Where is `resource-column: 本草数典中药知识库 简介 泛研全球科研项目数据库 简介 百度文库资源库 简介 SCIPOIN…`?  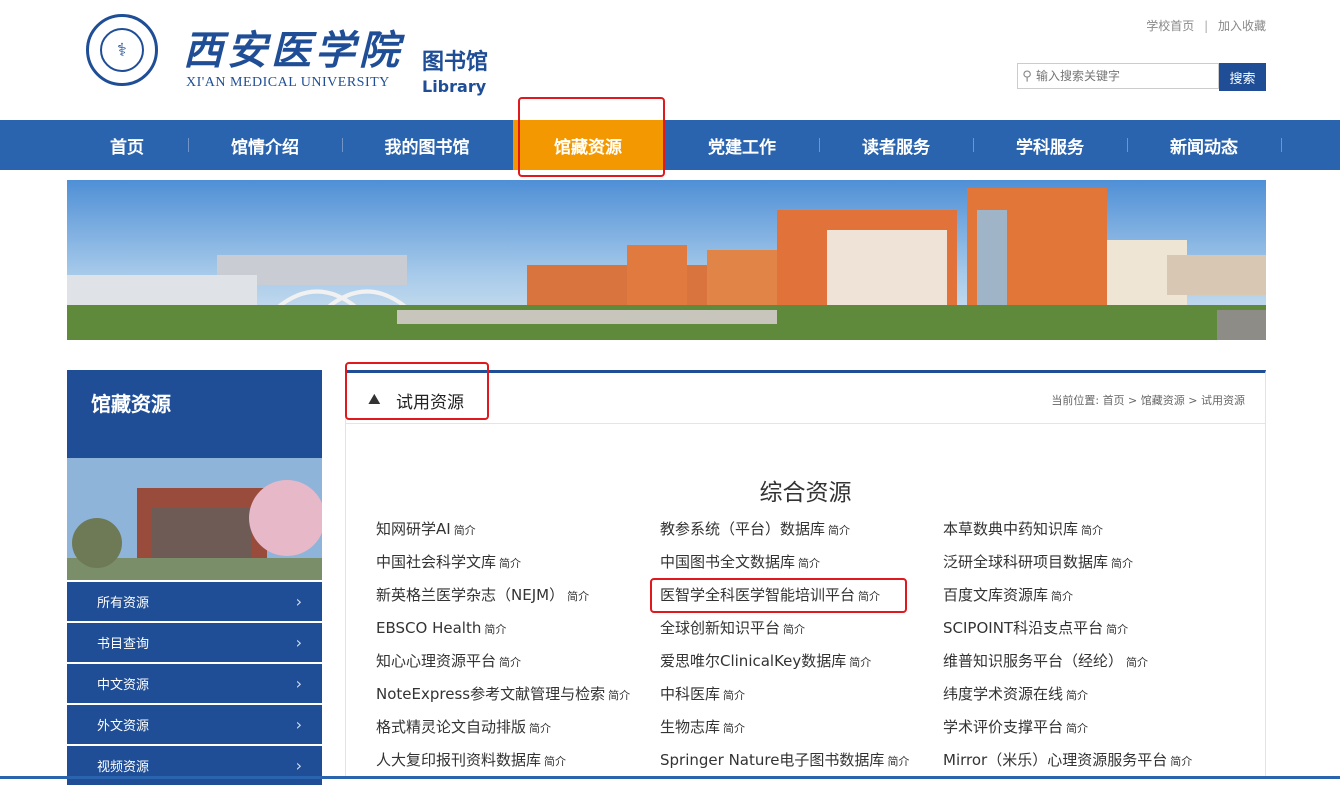 resource-column: 本草数典中药知识库 简介 泛研全球科研项目数据库 简介 百度文库资源库 简介 SCIPOIN… is located at coordinates (1067, 651).